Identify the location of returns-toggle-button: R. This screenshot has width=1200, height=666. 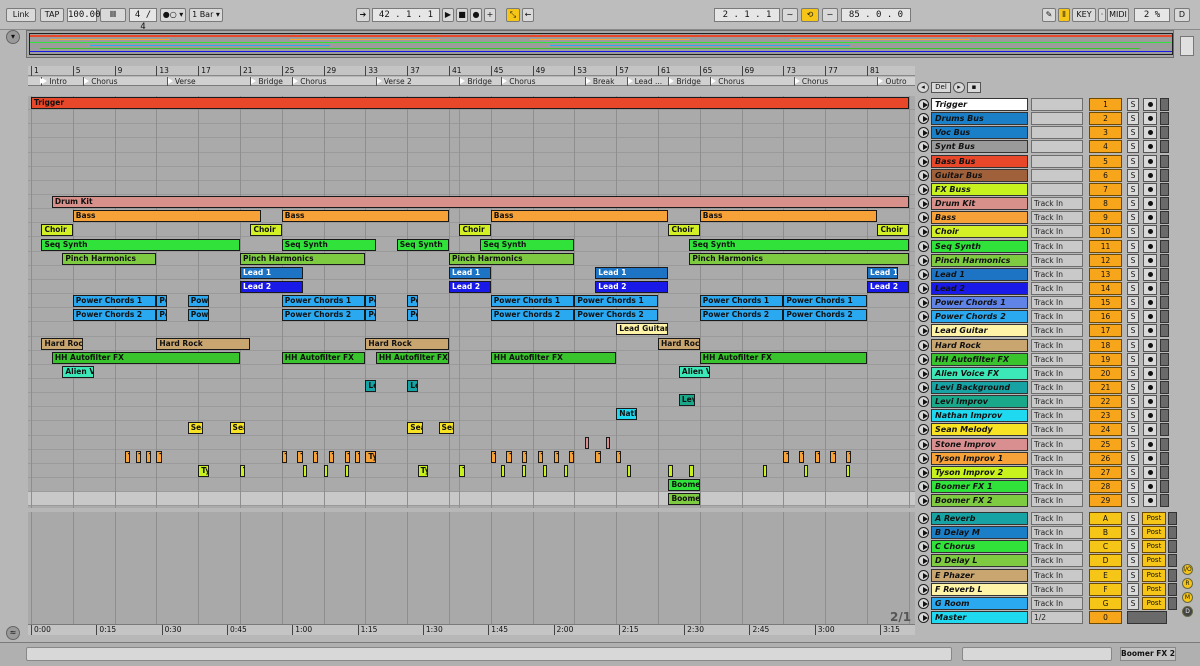
(1187, 583).